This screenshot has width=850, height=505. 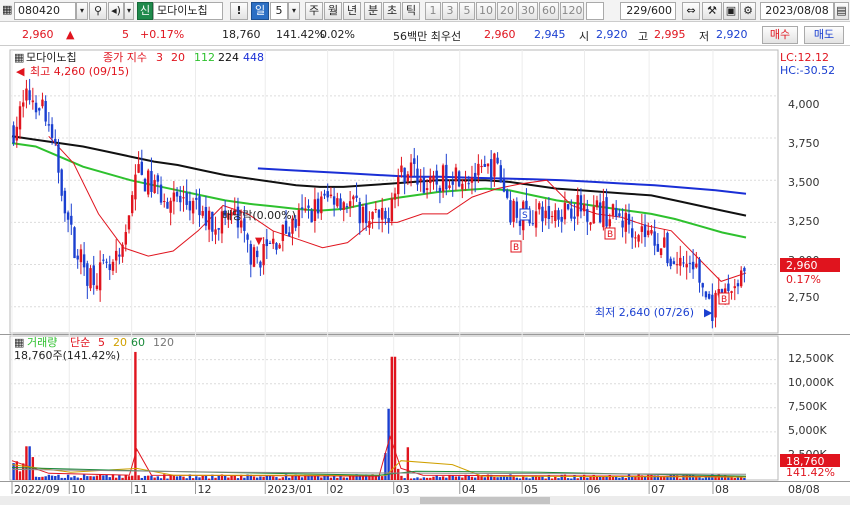 I want to click on buy-button: 매수, so click(x=780, y=35).